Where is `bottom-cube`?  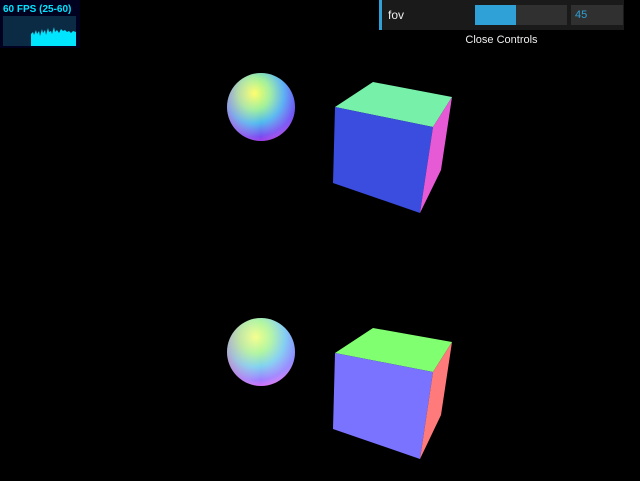 bottom-cube is located at coordinates (392, 393).